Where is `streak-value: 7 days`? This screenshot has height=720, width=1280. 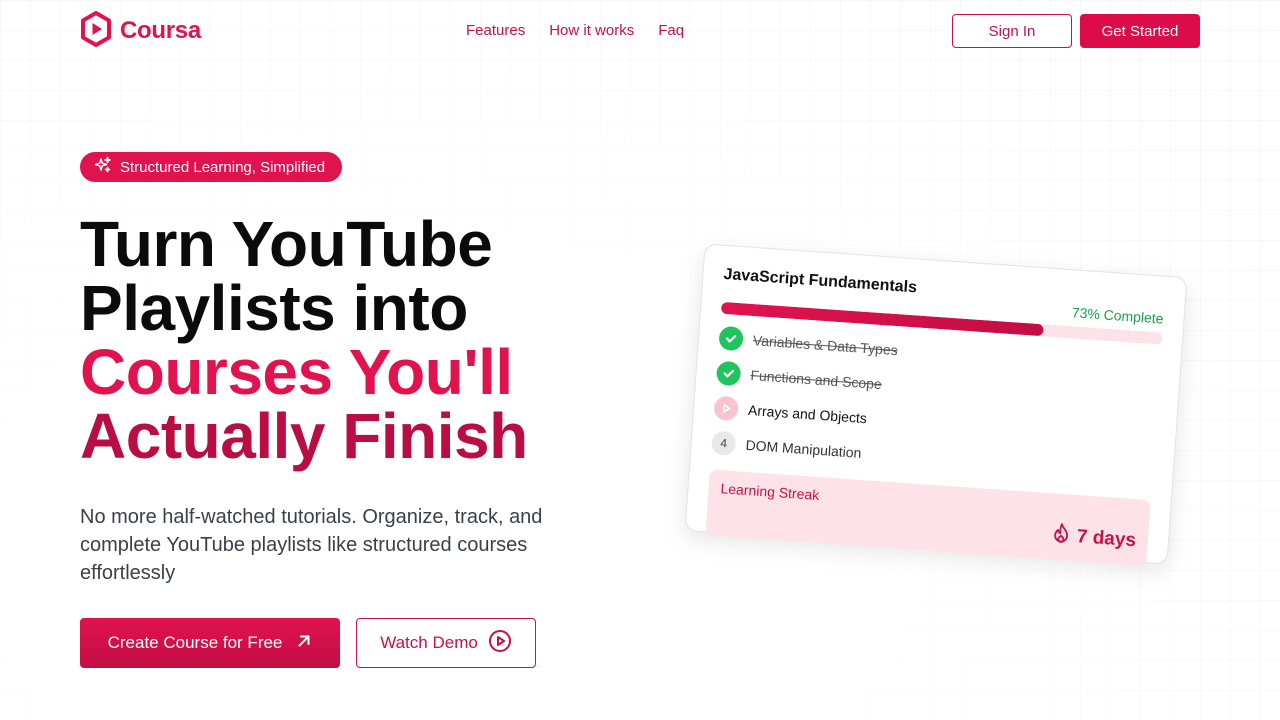
streak-value: 7 days is located at coordinates (1093, 538).